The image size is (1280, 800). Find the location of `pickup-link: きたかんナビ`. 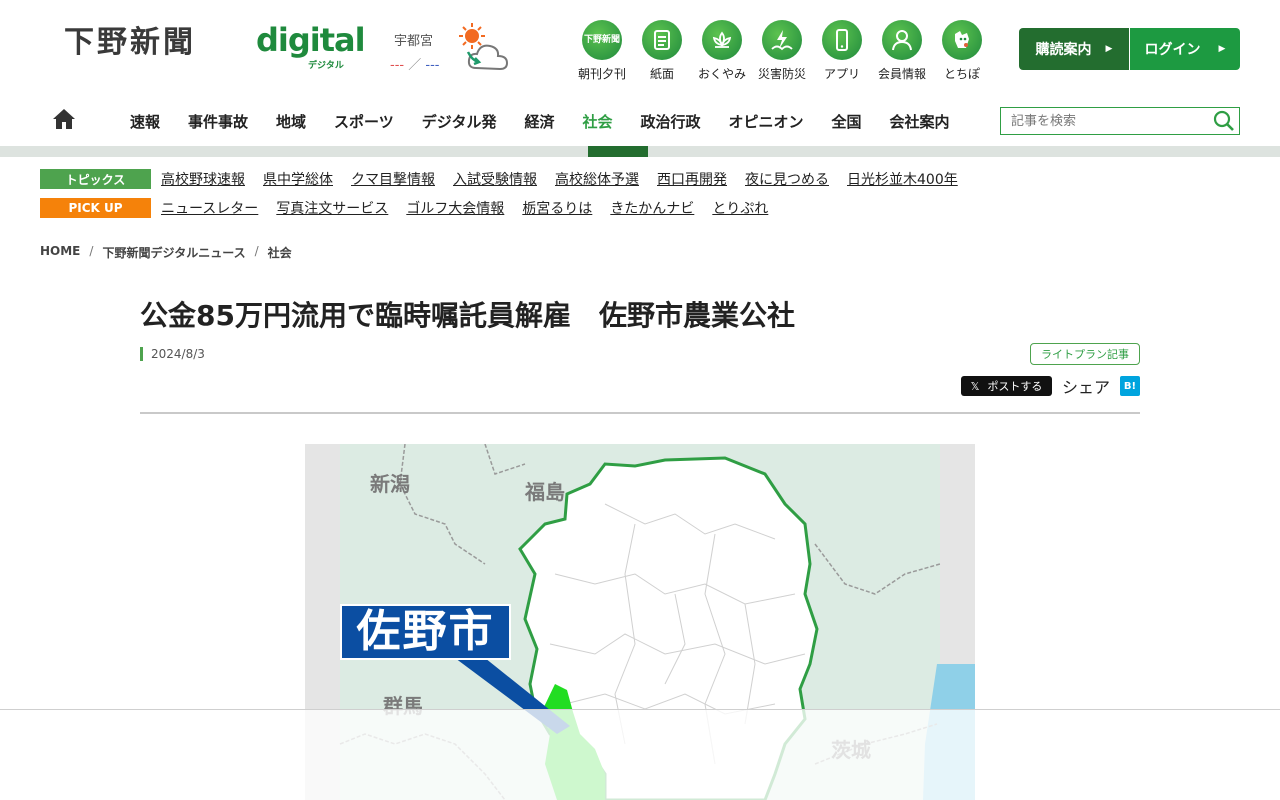

pickup-link: きたかんナビ is located at coordinates (652, 208).